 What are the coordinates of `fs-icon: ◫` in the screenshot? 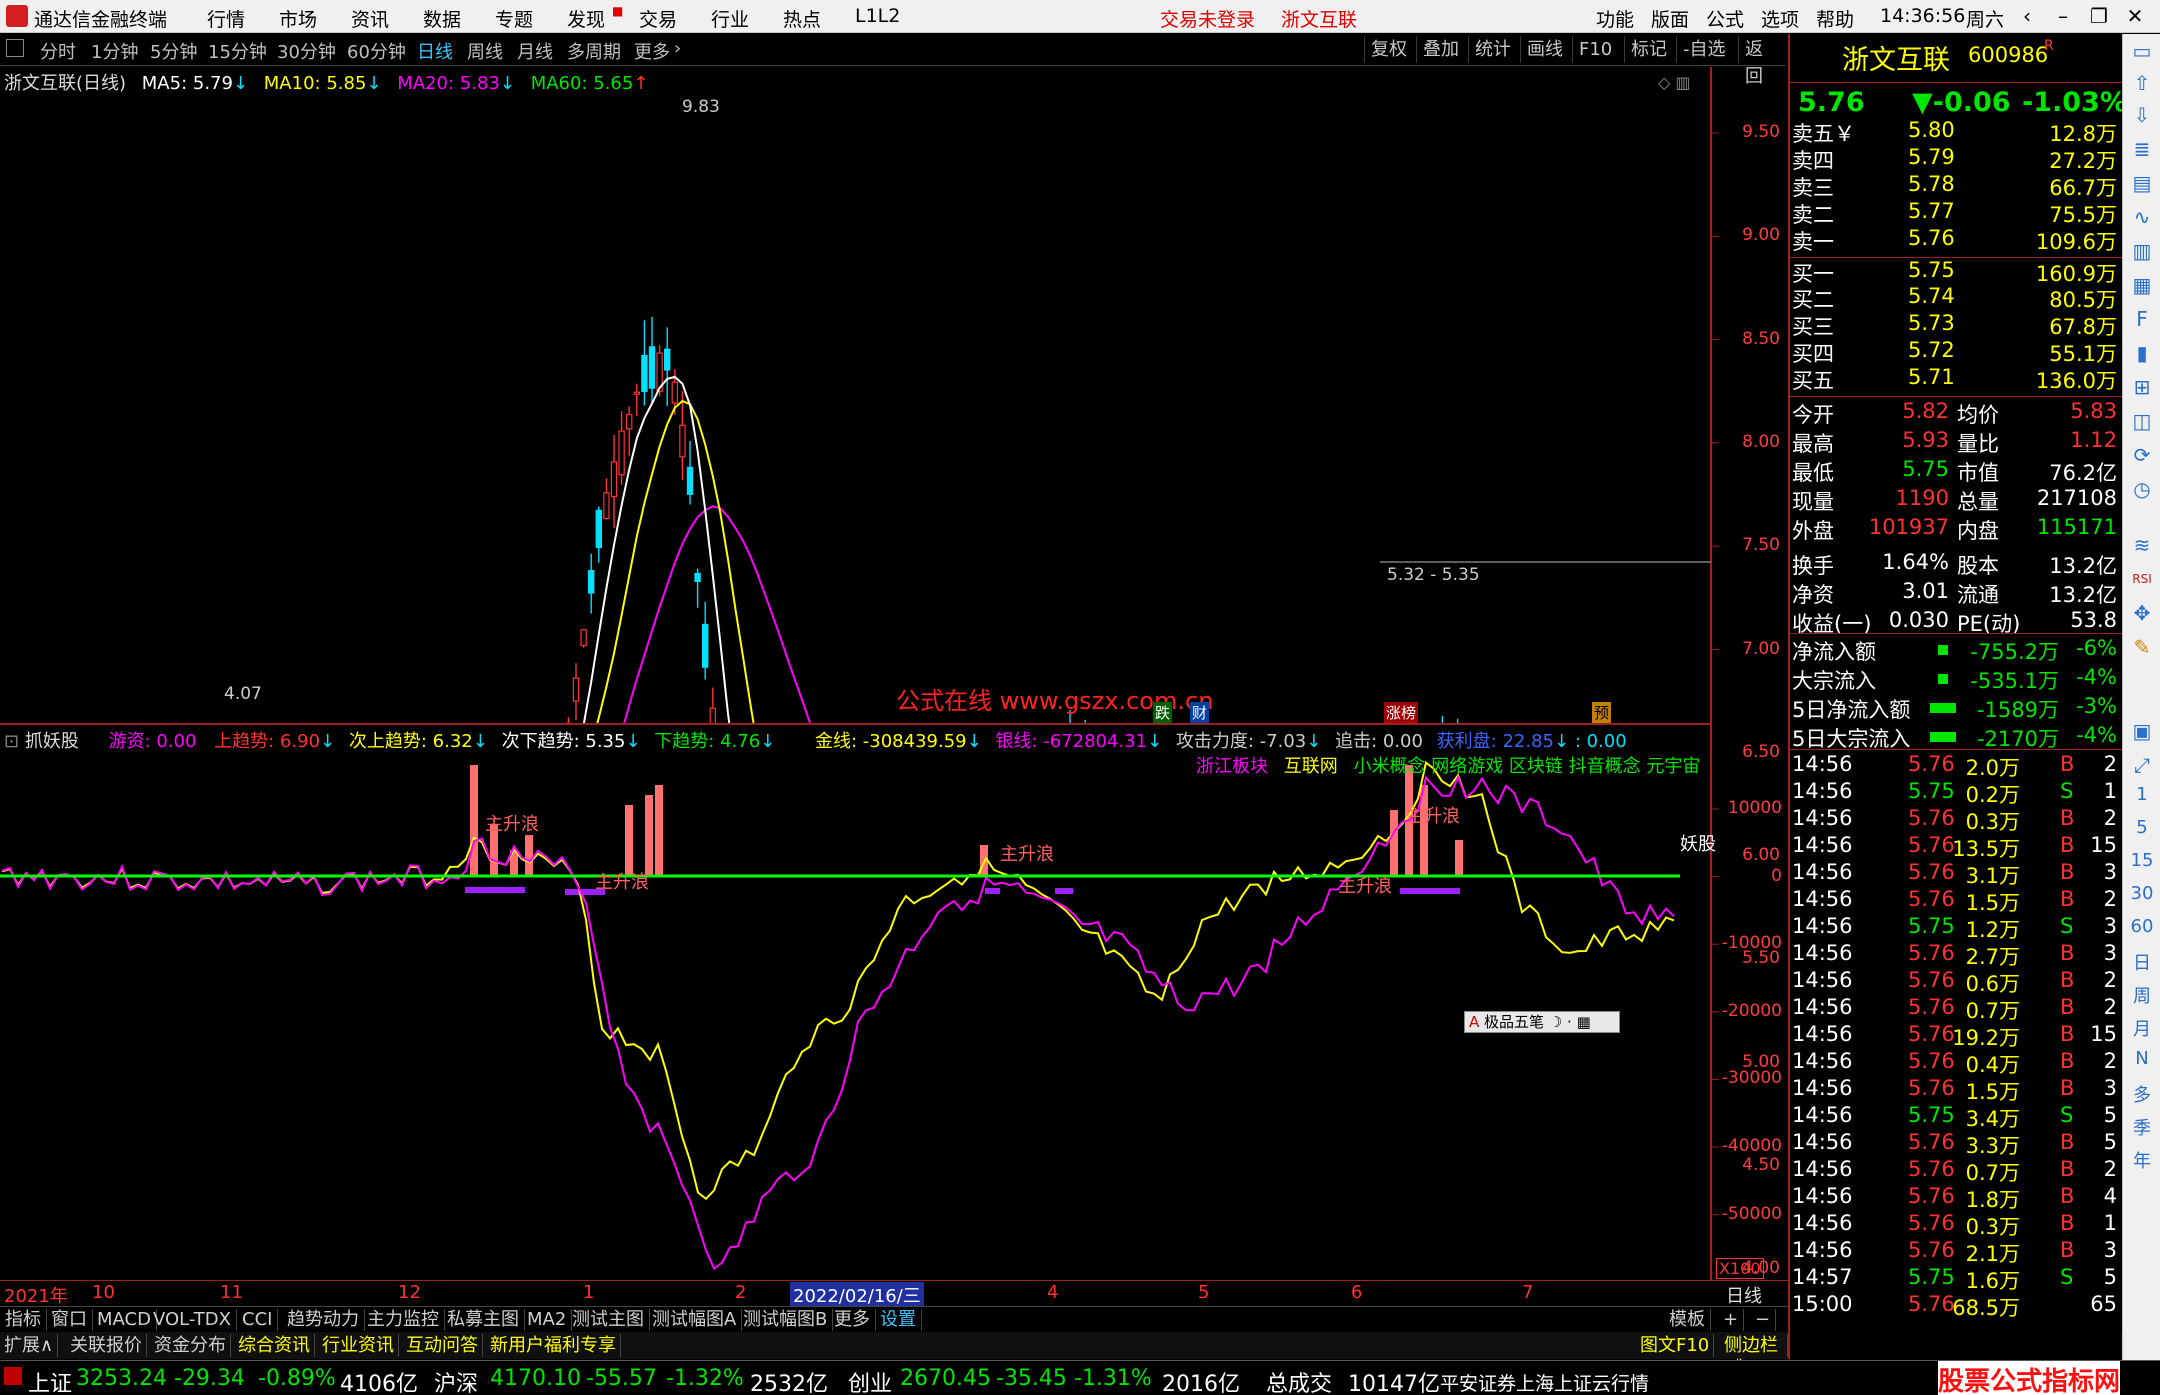 It's located at (2142, 421).